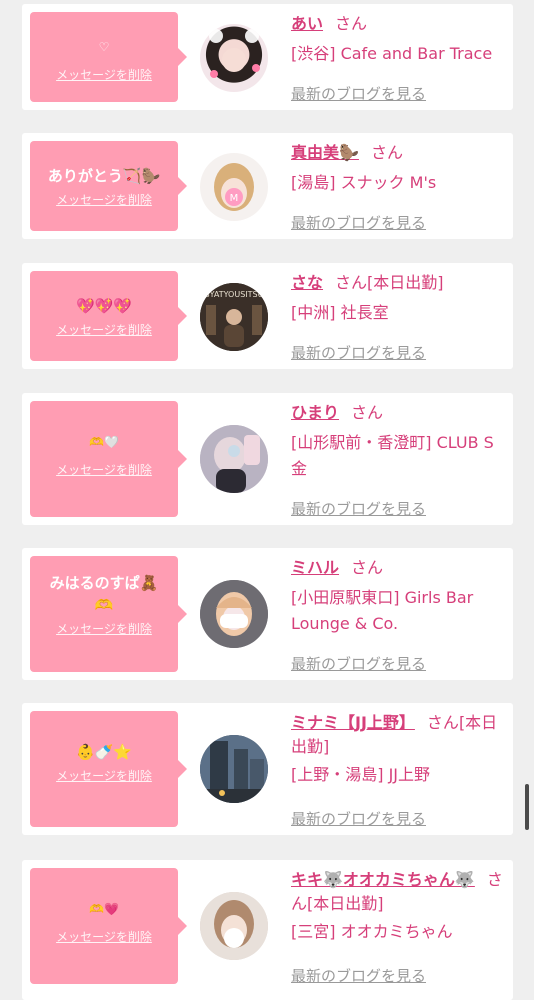 This screenshot has height=1000, width=534. What do you see at coordinates (397, 413) in the screenshot?
I see `name-line: ひまり さん` at bounding box center [397, 413].